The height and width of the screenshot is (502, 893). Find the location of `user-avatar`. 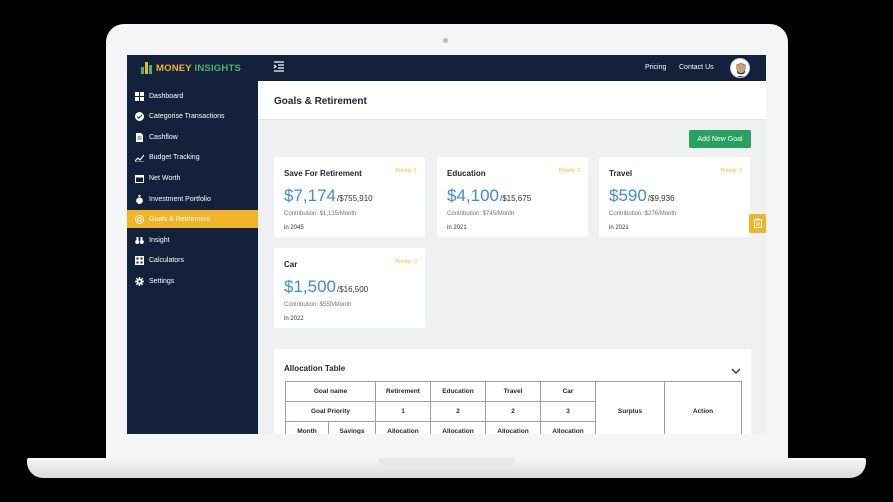

user-avatar is located at coordinates (740, 68).